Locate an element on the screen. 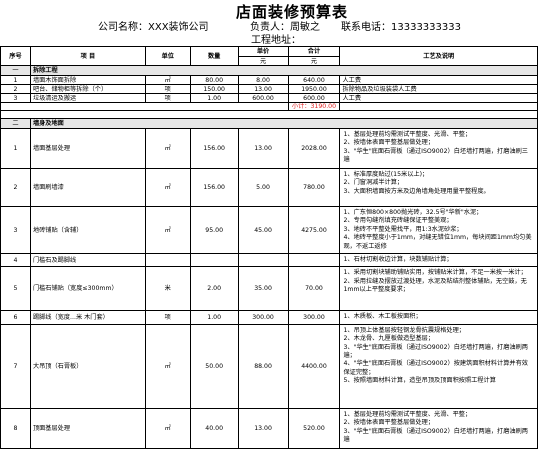 Image resolution: width=538 pixels, height=458 pixels. desc-line: 4、"华生"底面石膏板（通过ISO9002）按建筑面积材料计算并有效保证完整； is located at coordinates (435, 368).